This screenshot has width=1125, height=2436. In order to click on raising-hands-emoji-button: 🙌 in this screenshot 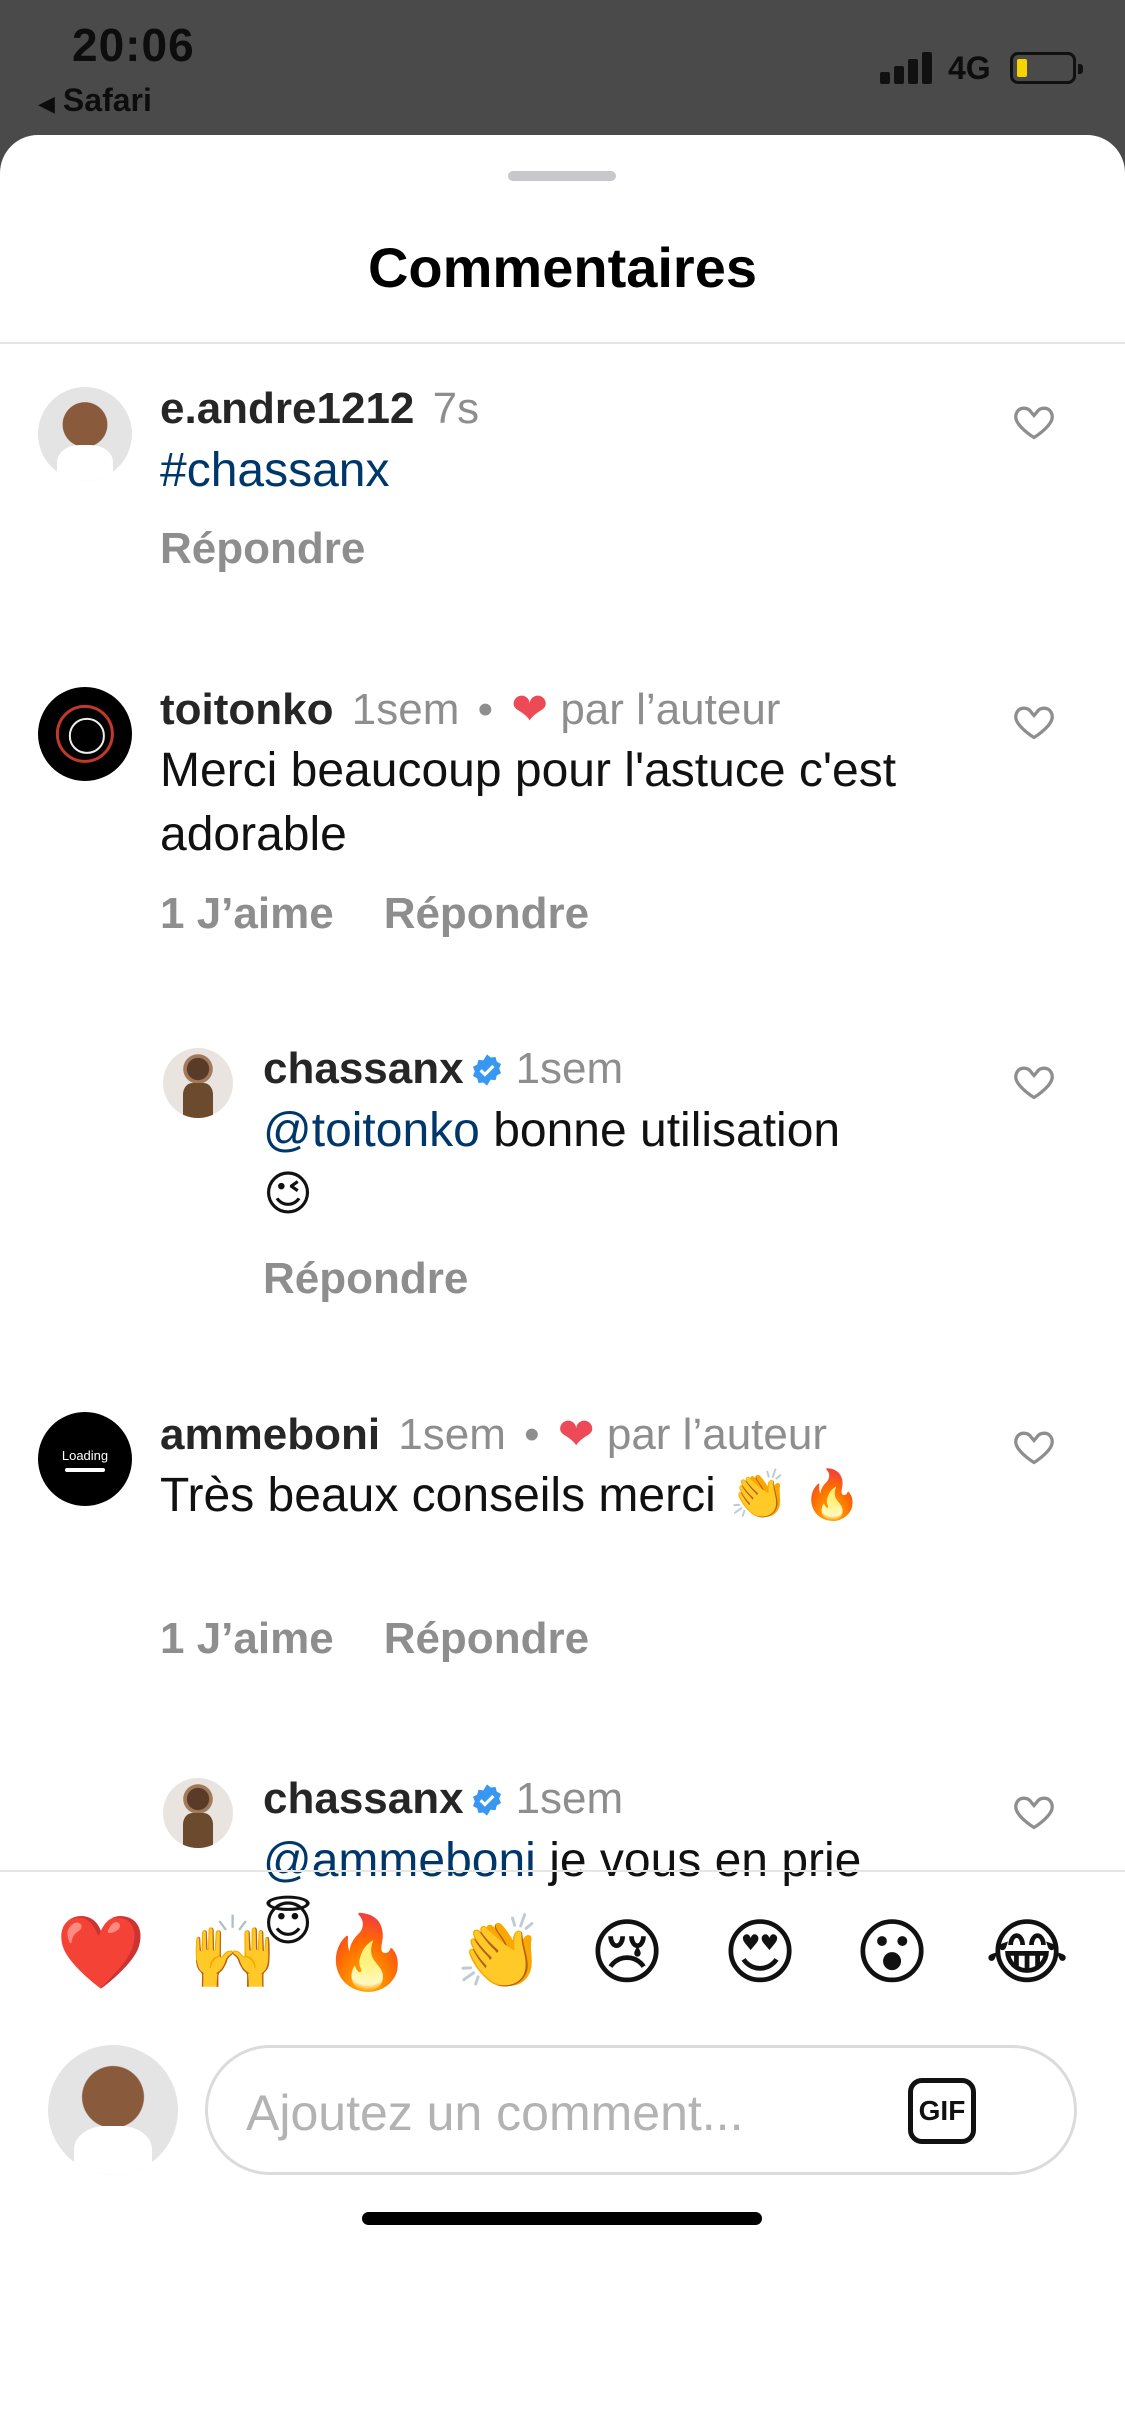, I will do `click(233, 1952)`.